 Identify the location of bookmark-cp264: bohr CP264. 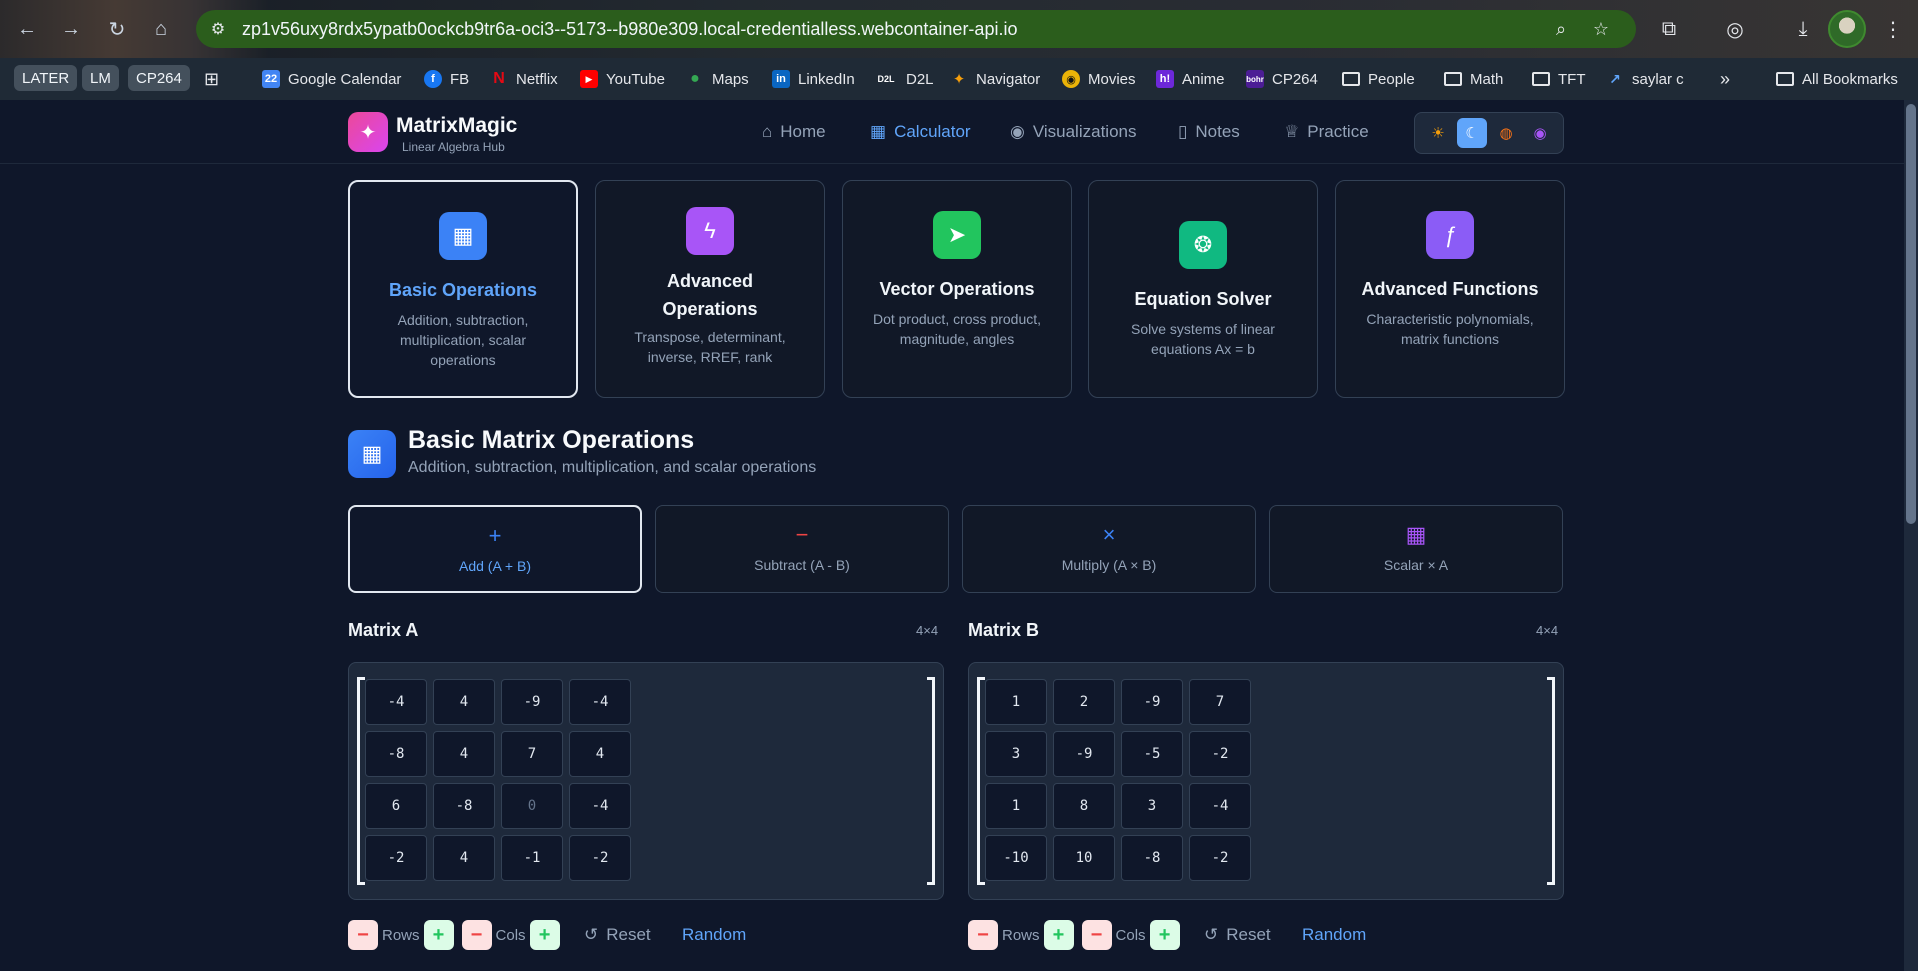
(1282, 79).